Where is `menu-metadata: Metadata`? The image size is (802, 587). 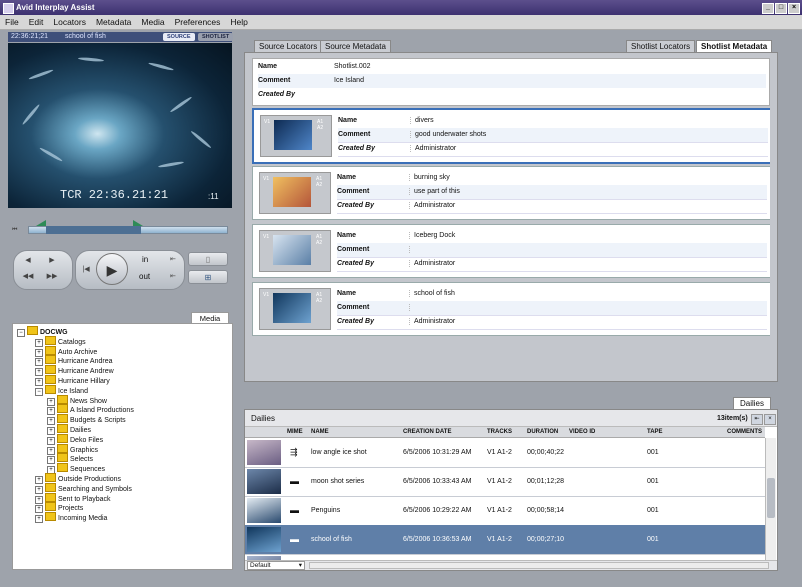 menu-metadata: Metadata is located at coordinates (113, 22).